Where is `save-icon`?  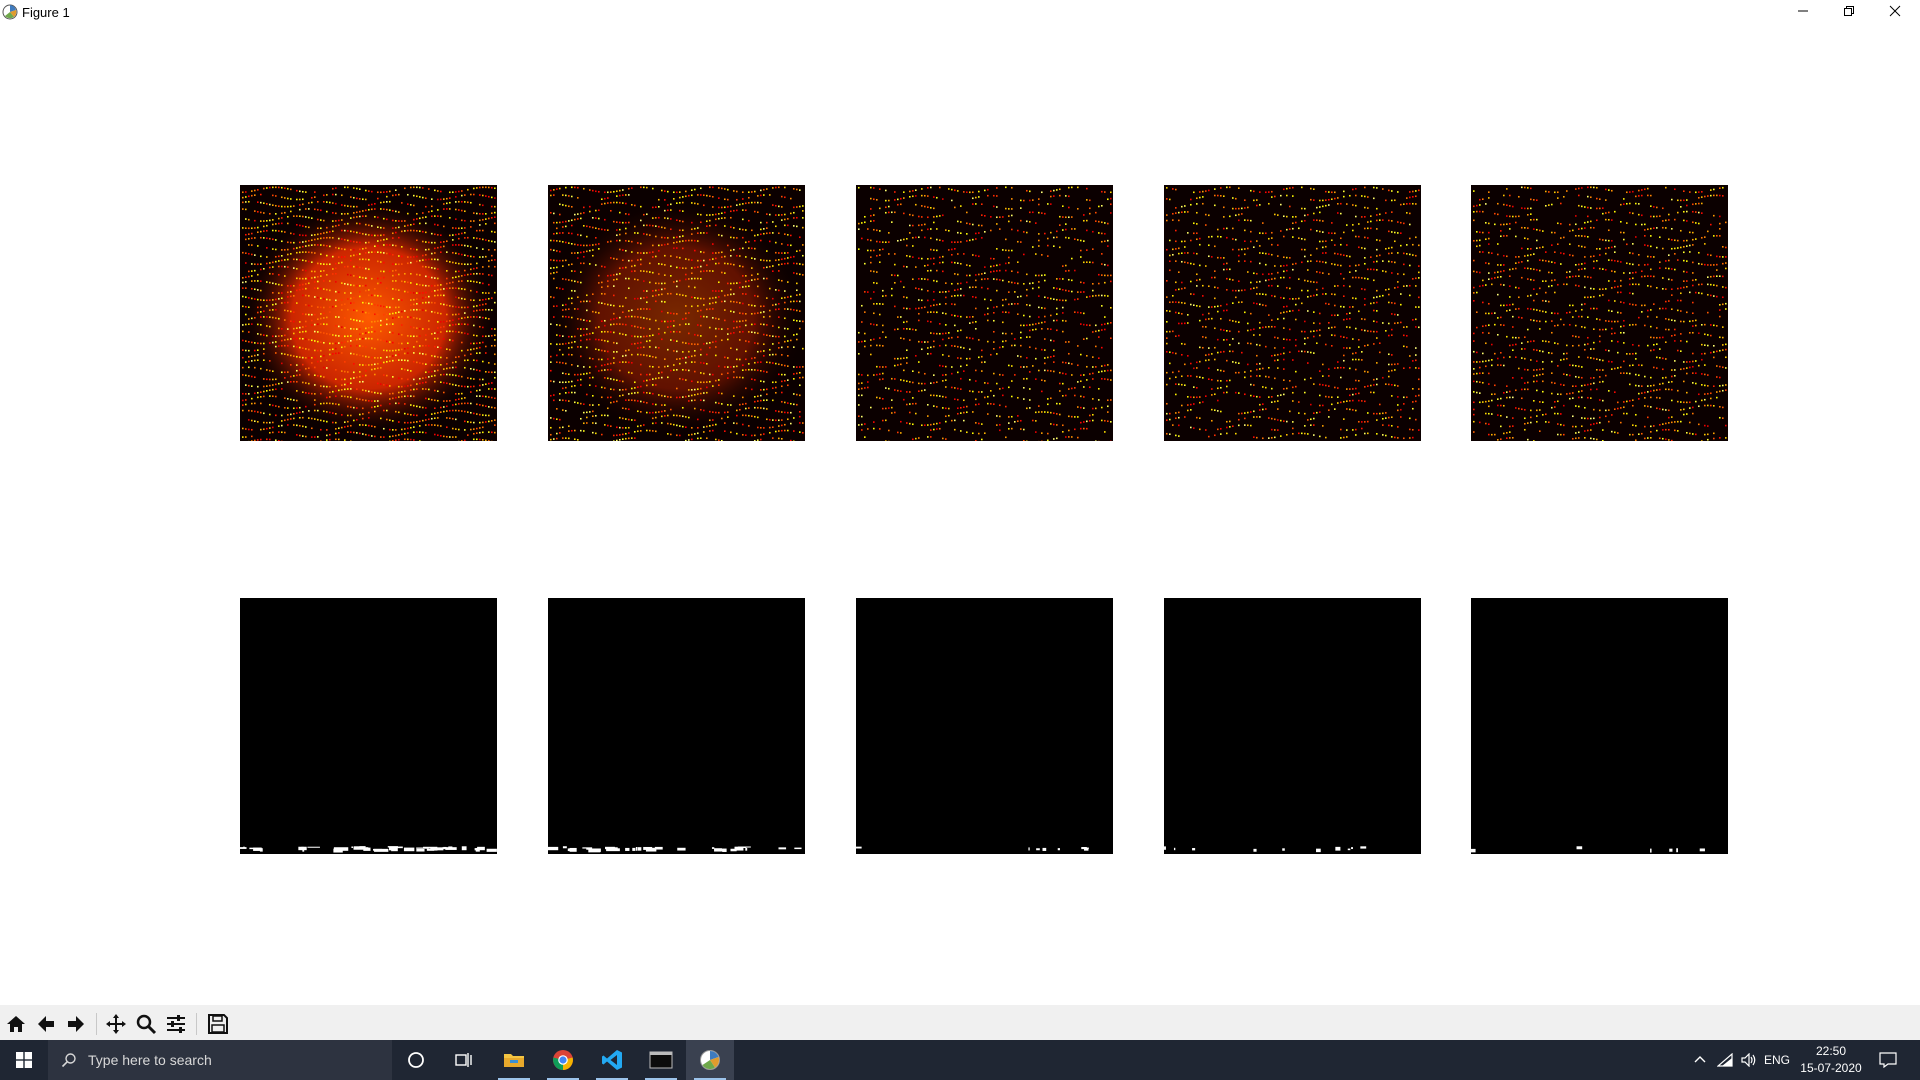
save-icon is located at coordinates (218, 1024).